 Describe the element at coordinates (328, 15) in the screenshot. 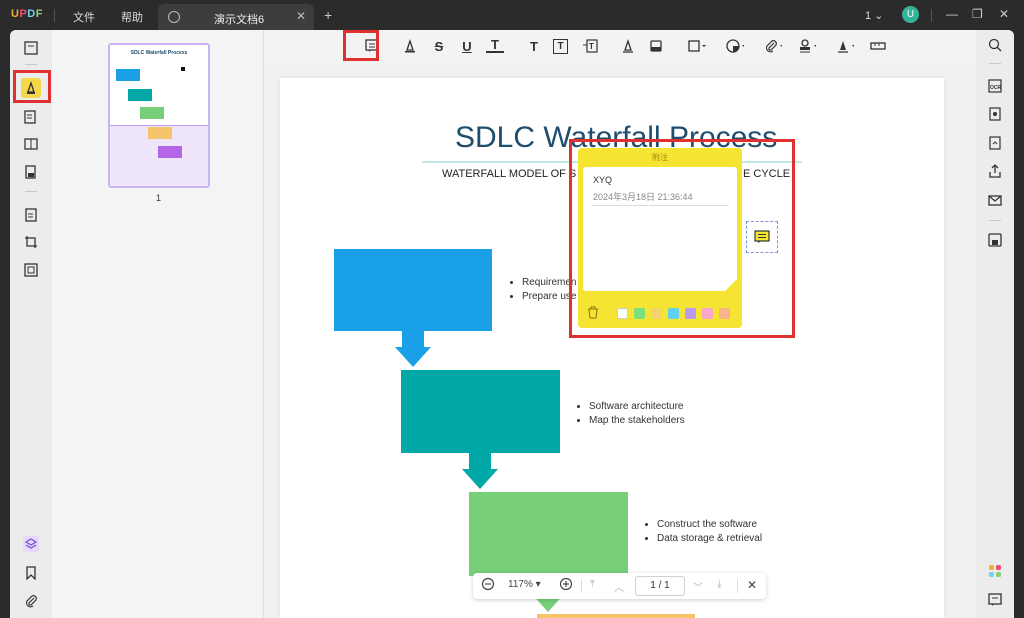

I see `new-tab-button: +` at that location.